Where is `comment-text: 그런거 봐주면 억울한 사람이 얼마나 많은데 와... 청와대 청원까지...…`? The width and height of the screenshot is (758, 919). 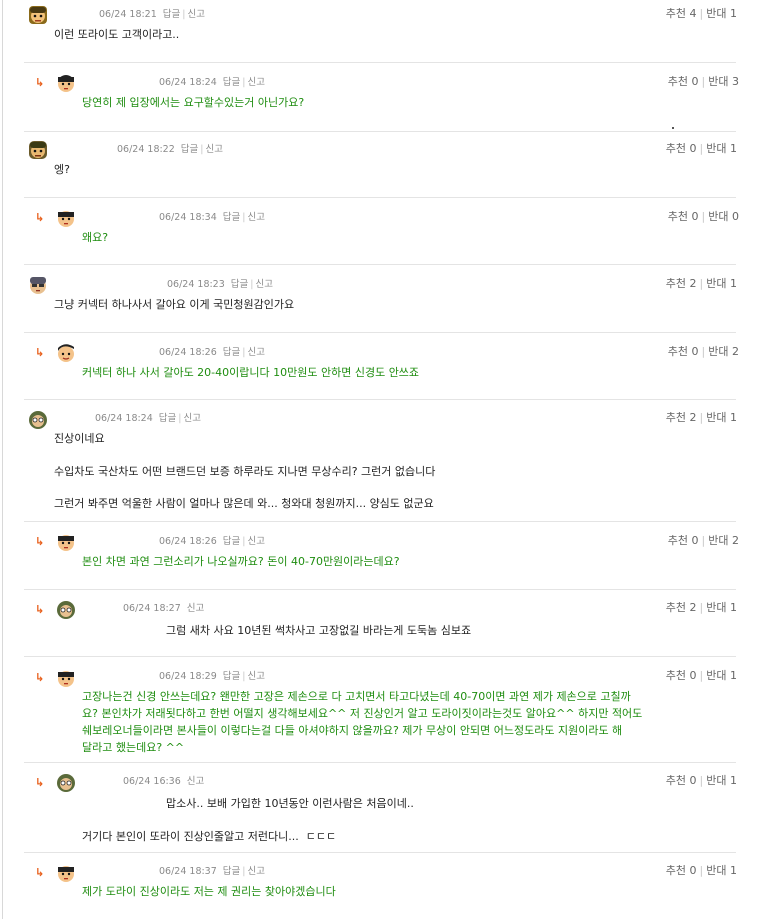 comment-text: 그런거 봐주면 억울한 사람이 얼마나 많은데 와... 청와대 청원까지...… is located at coordinates (244, 503).